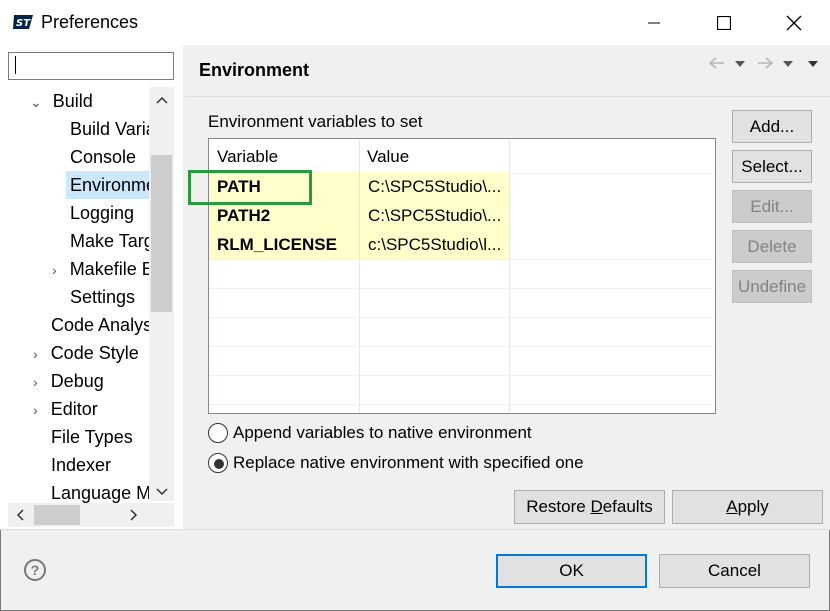 This screenshot has height=611, width=830. Describe the element at coordinates (284, 216) in the screenshot. I see `table-cell-variable: PATH2` at that location.